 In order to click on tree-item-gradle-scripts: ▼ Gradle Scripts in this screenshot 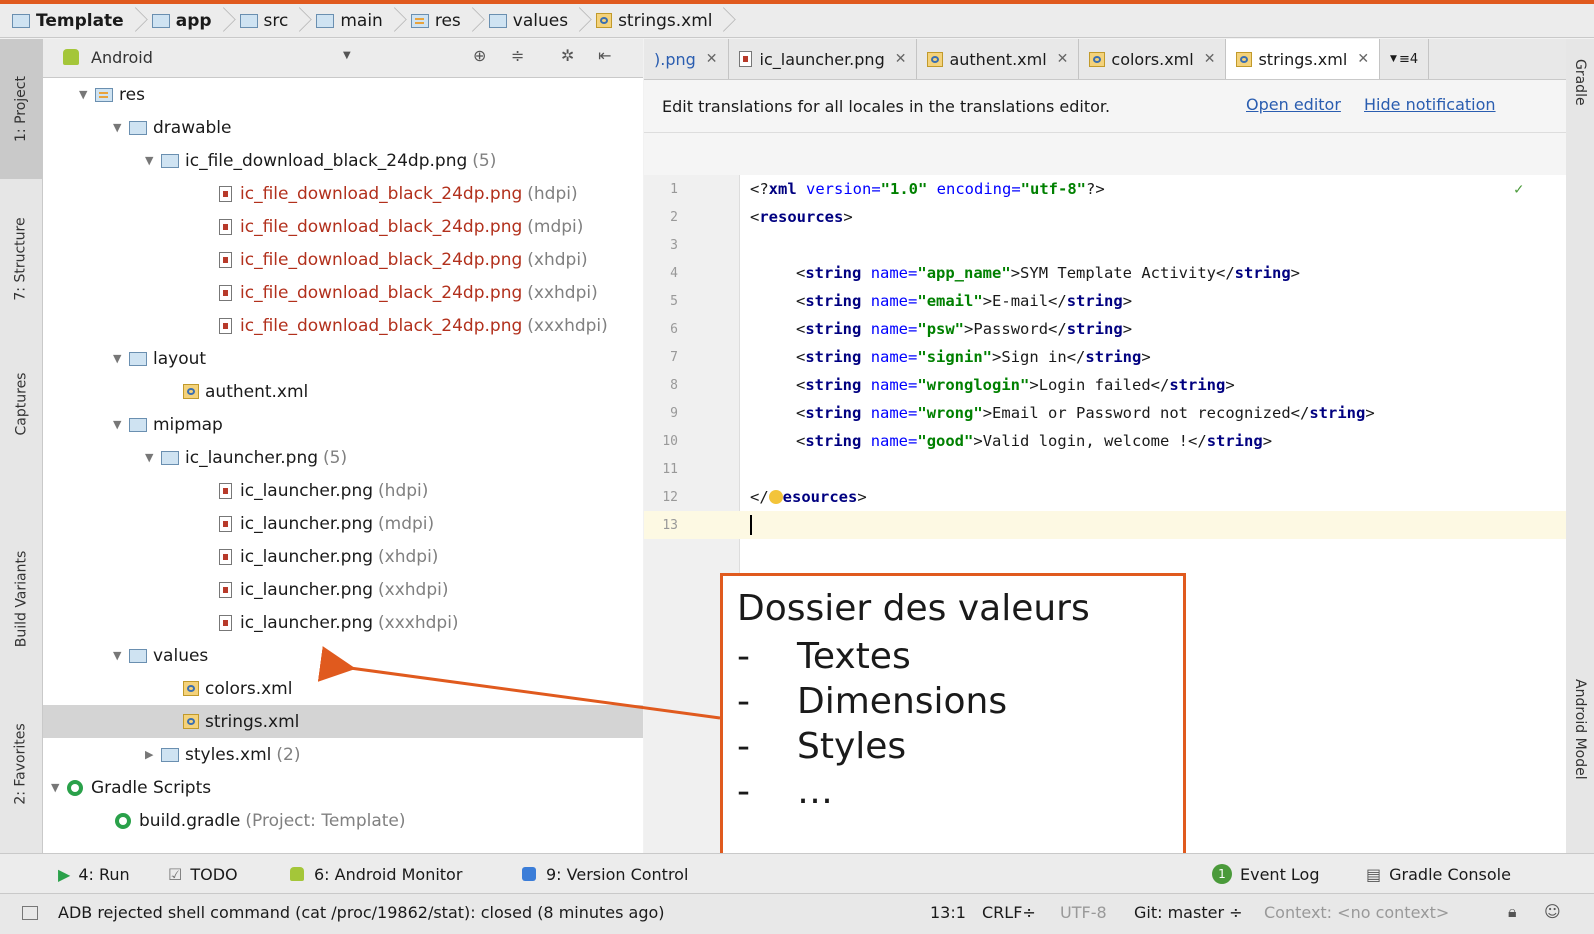, I will do `click(343, 787)`.